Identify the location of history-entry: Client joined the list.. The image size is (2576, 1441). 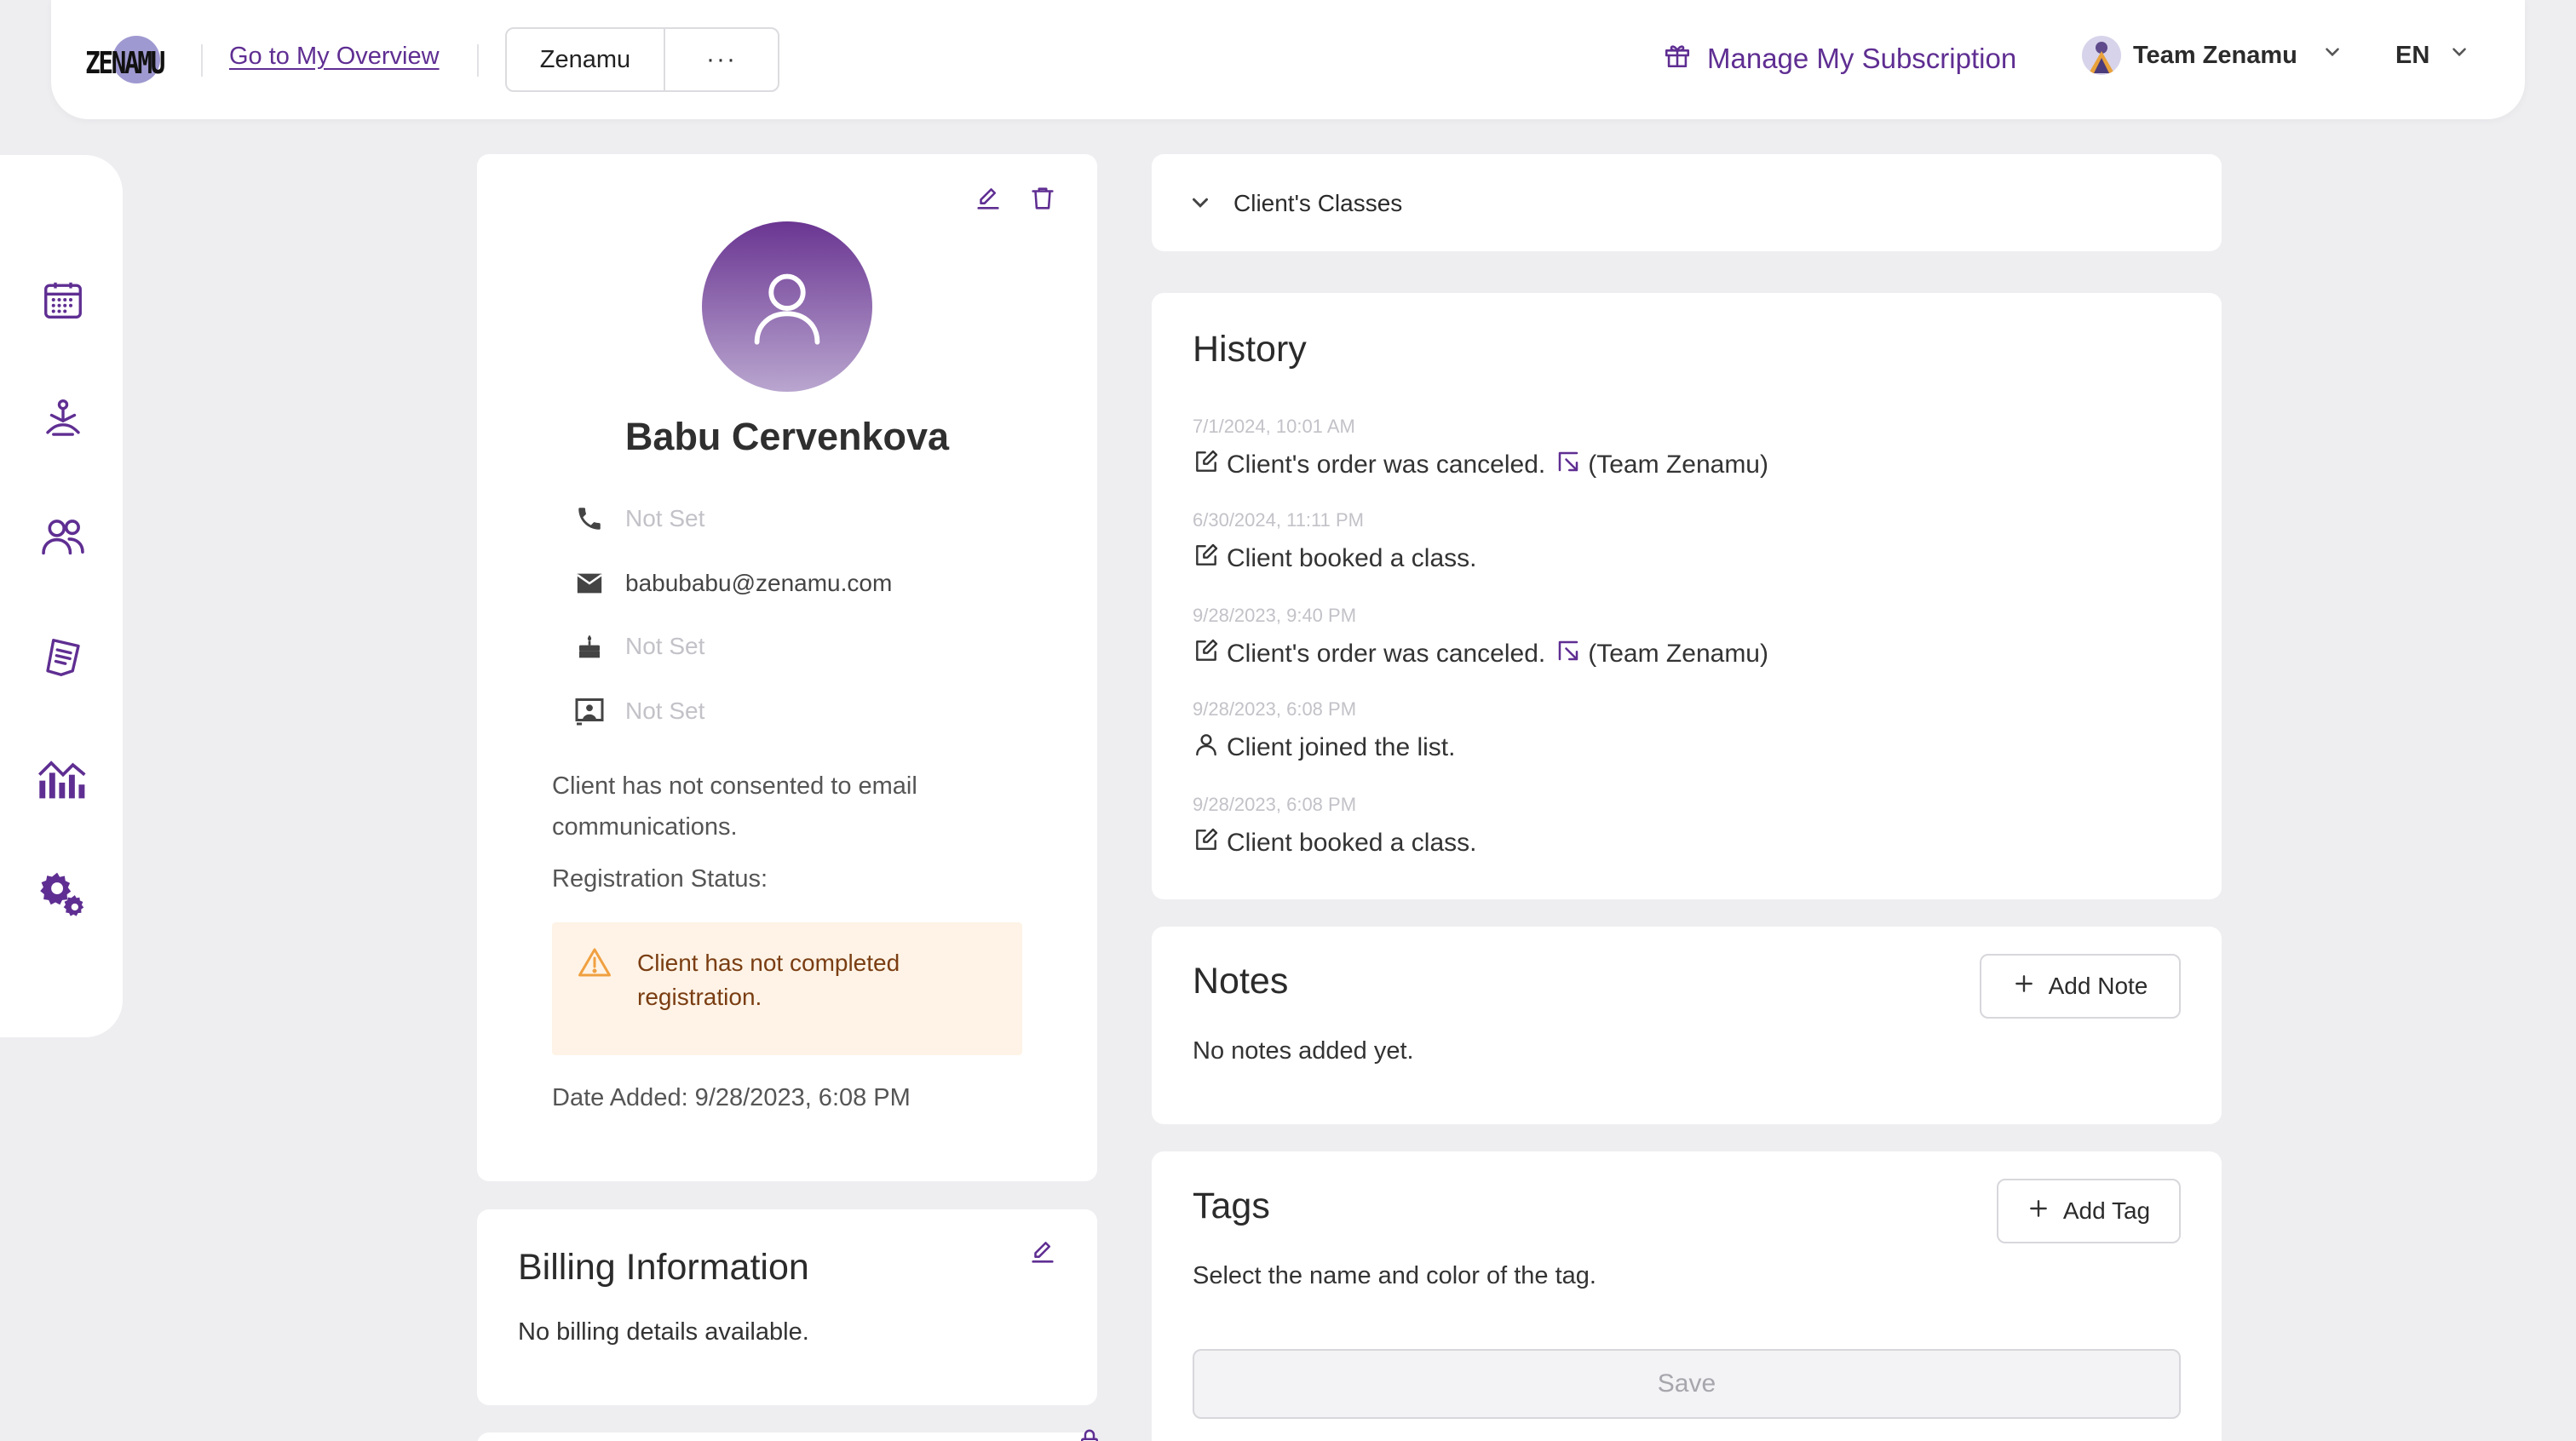
(1324, 748).